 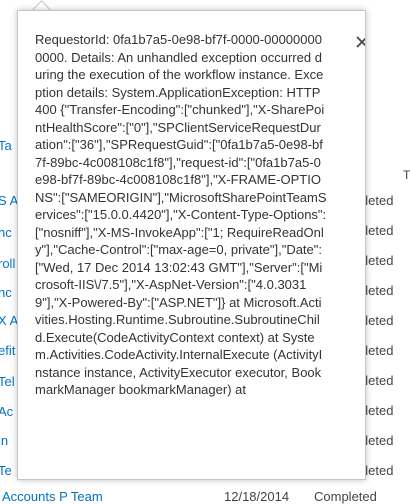 I want to click on row-link: in, so click(x=4, y=440).